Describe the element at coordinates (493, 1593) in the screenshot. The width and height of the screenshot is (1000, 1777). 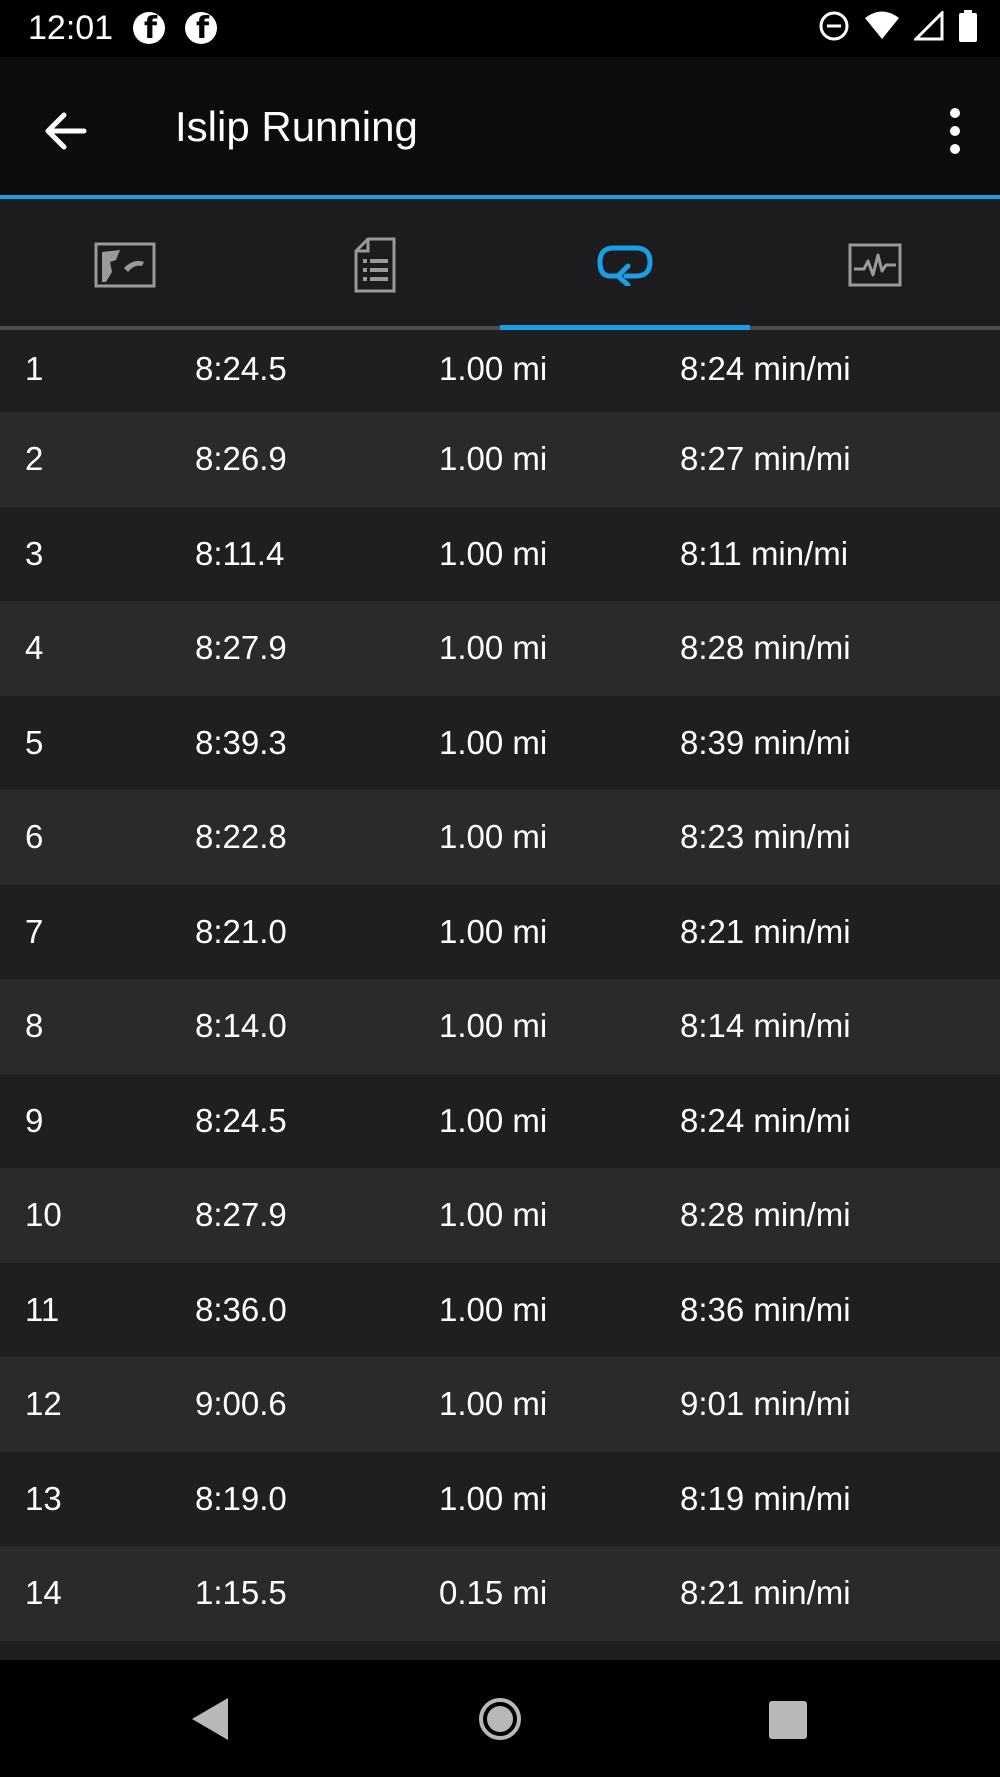
I see `lap-distance: 0.15 mi` at that location.